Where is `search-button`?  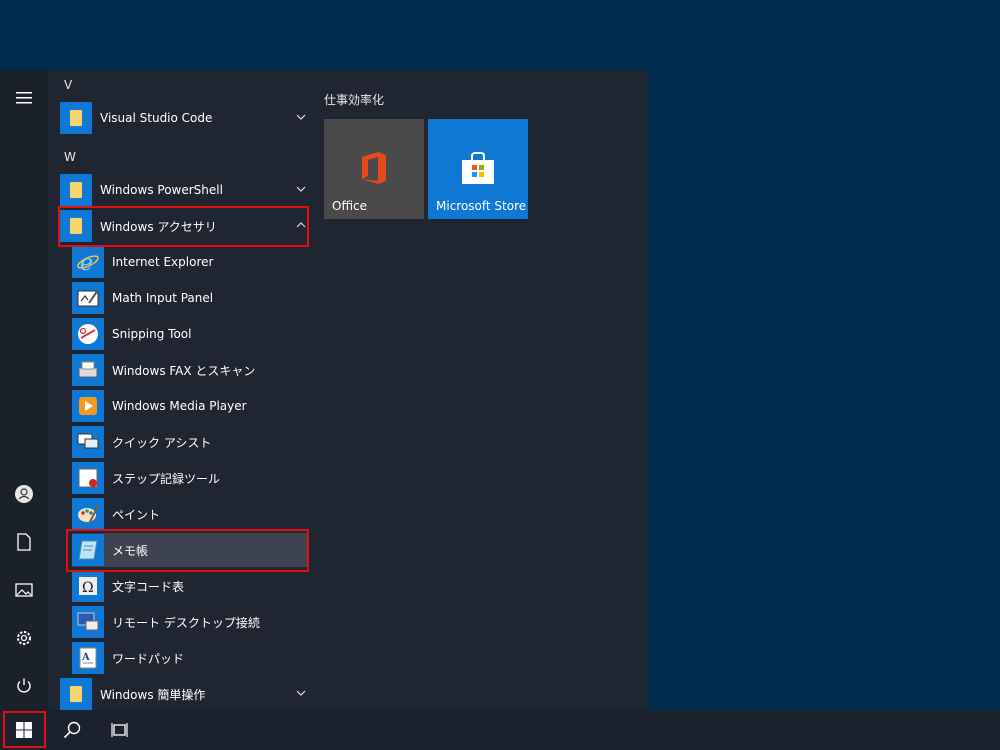
search-button is located at coordinates (72, 730).